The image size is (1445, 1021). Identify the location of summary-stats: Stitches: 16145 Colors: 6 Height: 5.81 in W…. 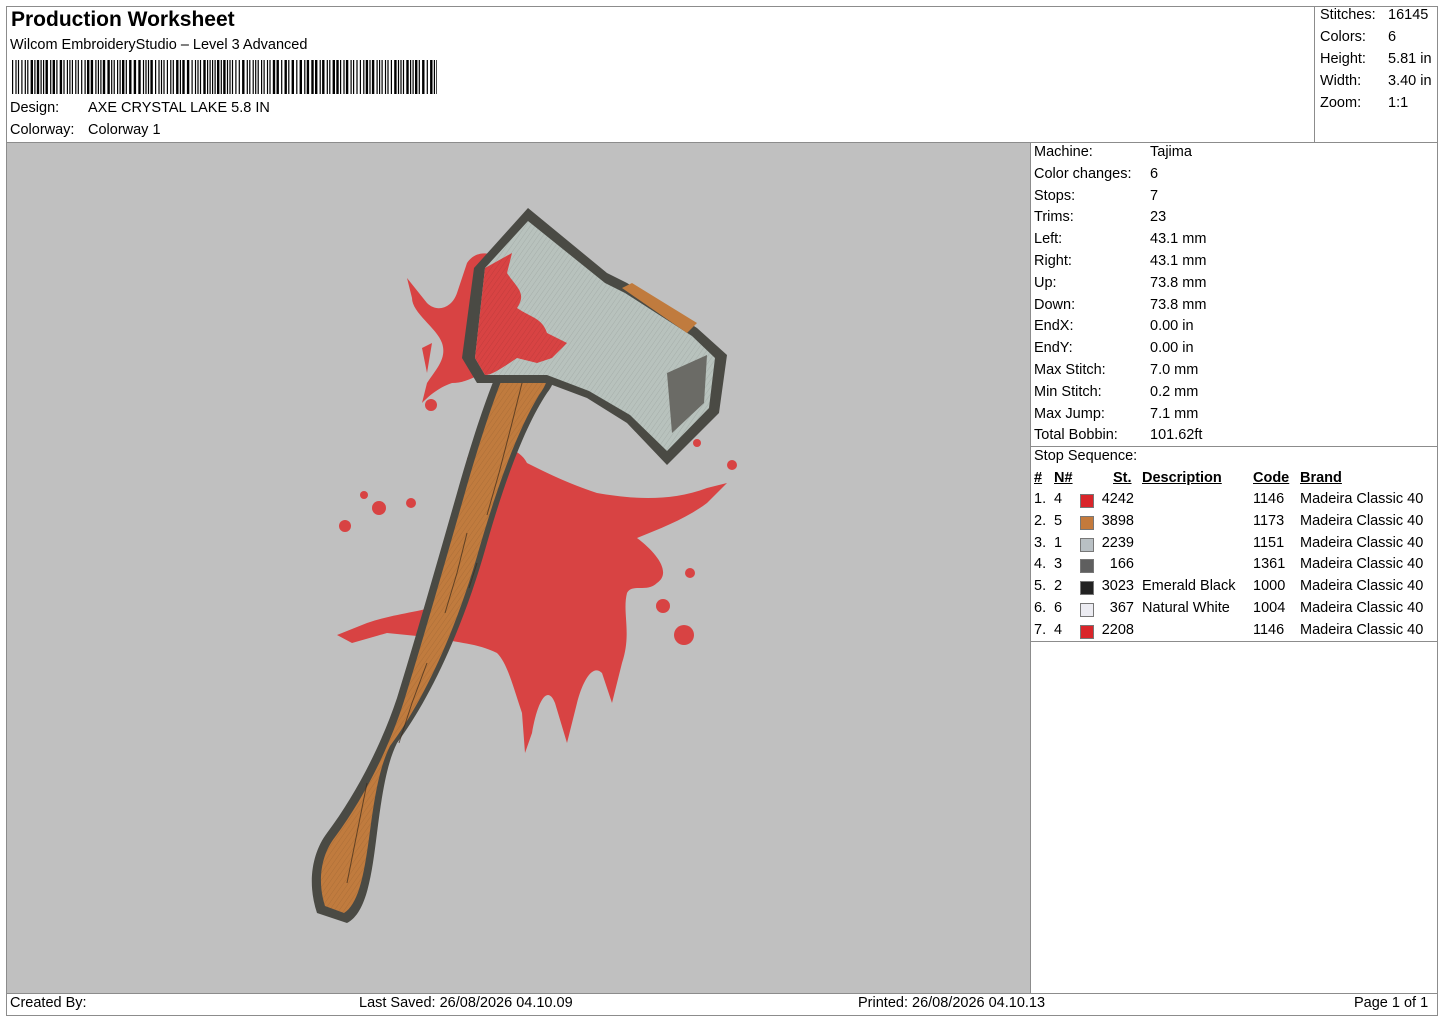
(1376, 74).